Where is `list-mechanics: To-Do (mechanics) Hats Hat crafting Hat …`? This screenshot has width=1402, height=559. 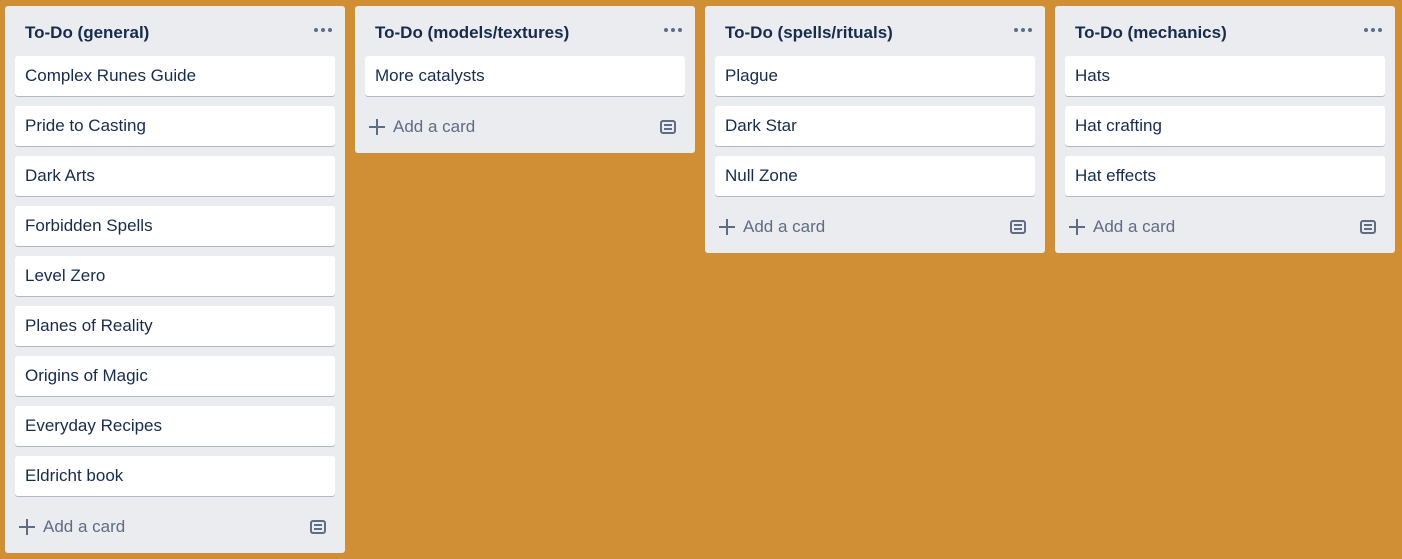
list-mechanics: To-Do (mechanics) Hats Hat crafting Hat … is located at coordinates (1225, 129).